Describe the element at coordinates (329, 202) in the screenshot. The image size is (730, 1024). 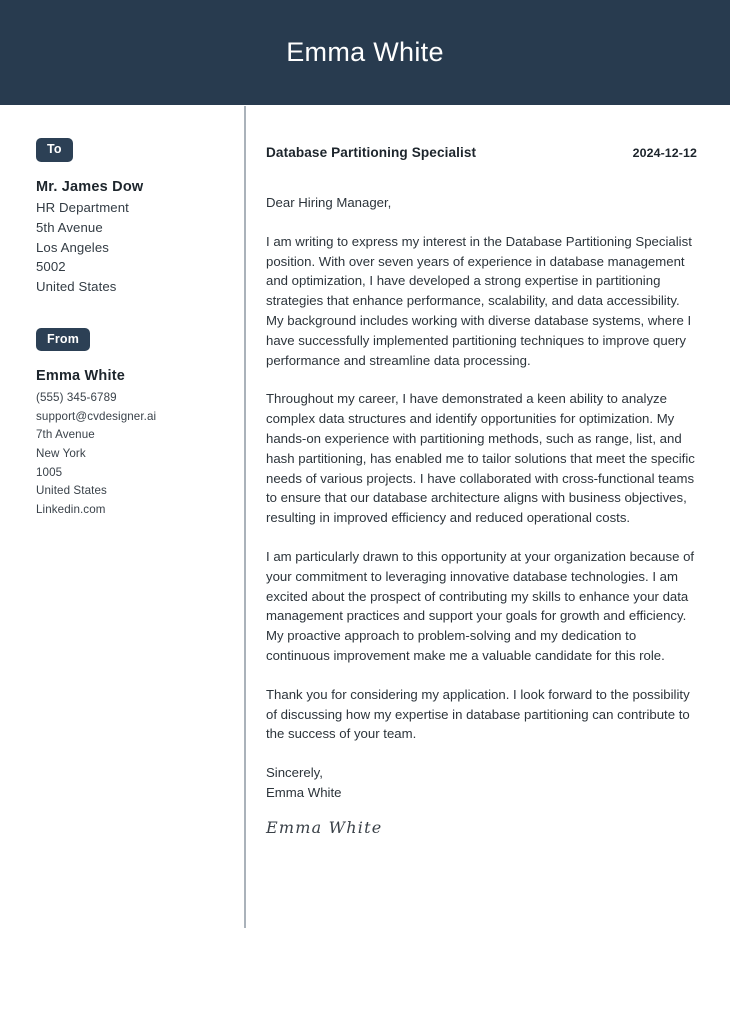
I see `salutation: Dear Hiring Manager,` at that location.